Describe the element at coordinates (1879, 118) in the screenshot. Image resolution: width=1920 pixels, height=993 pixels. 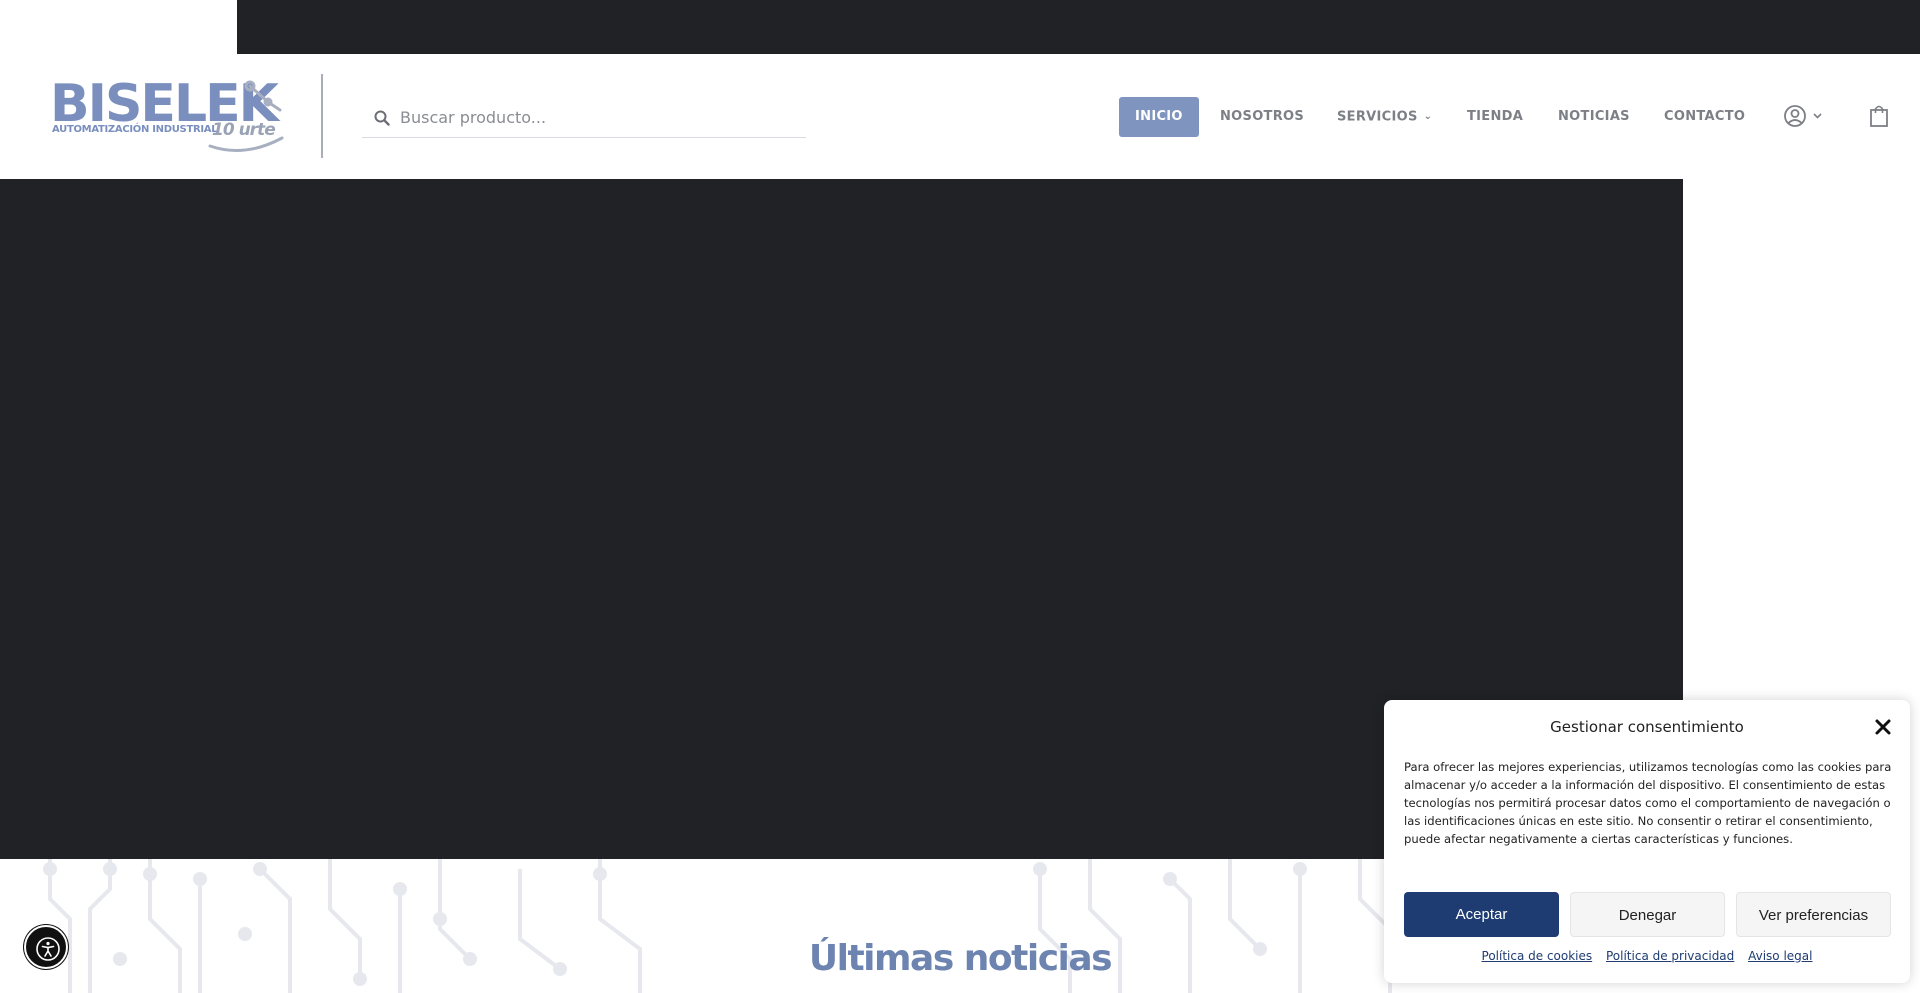
I see `shopping-bag-icon` at that location.